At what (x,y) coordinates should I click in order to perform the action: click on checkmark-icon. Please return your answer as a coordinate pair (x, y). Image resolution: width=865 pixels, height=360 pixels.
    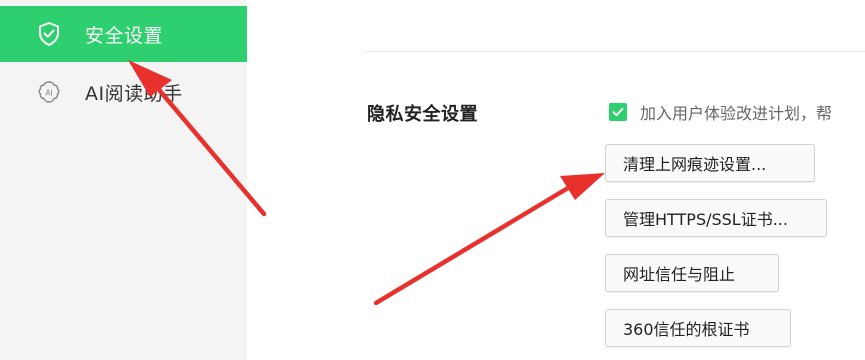
    Looking at the image, I should click on (618, 112).